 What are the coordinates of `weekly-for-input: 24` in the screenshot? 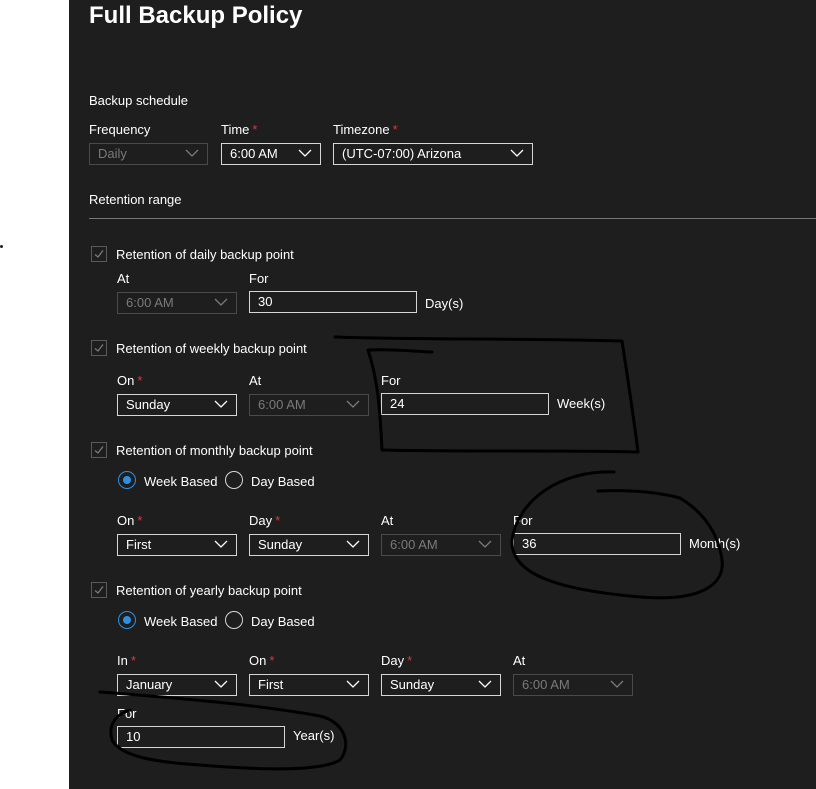 It's located at (465, 404).